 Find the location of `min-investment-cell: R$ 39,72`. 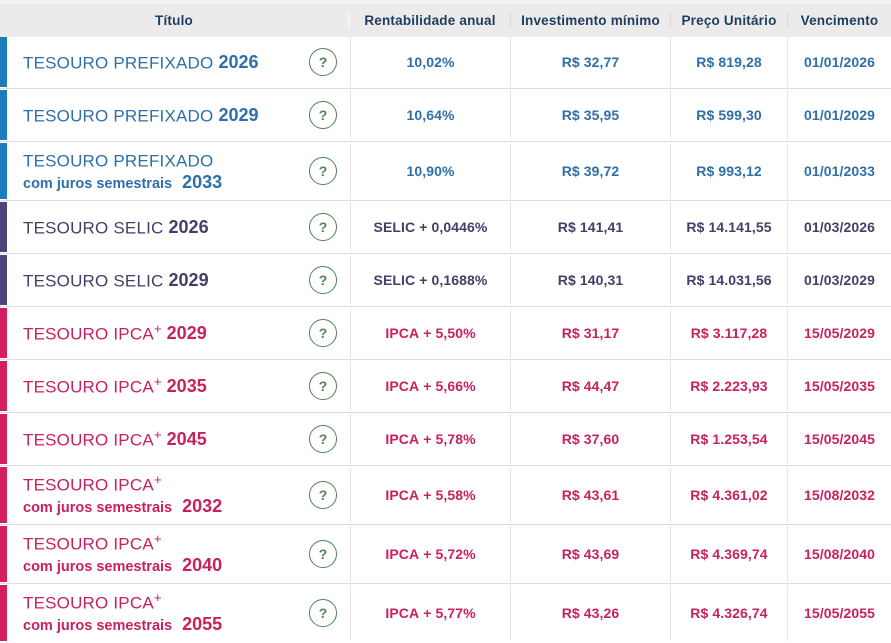

min-investment-cell: R$ 39,72 is located at coordinates (590, 171).